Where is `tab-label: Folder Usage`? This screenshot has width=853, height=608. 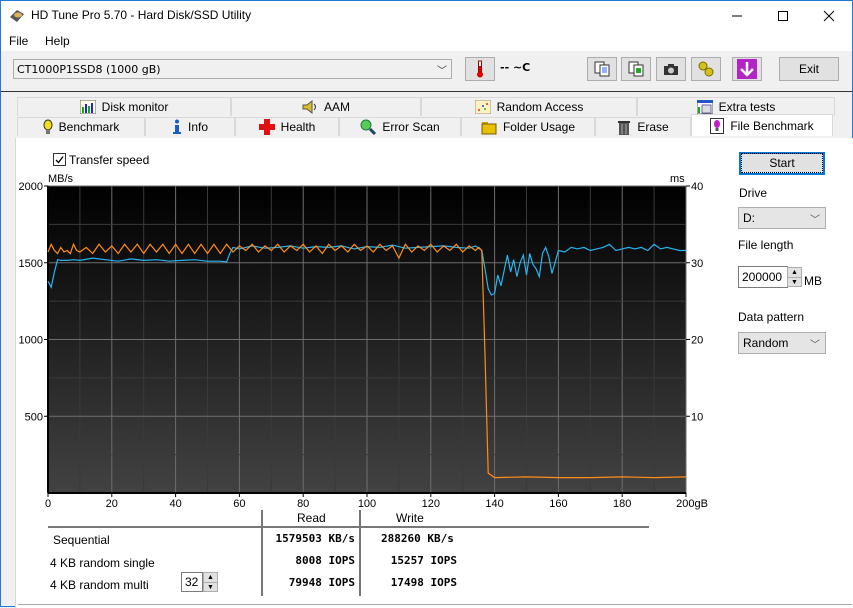
tab-label: Folder Usage is located at coordinates (539, 127).